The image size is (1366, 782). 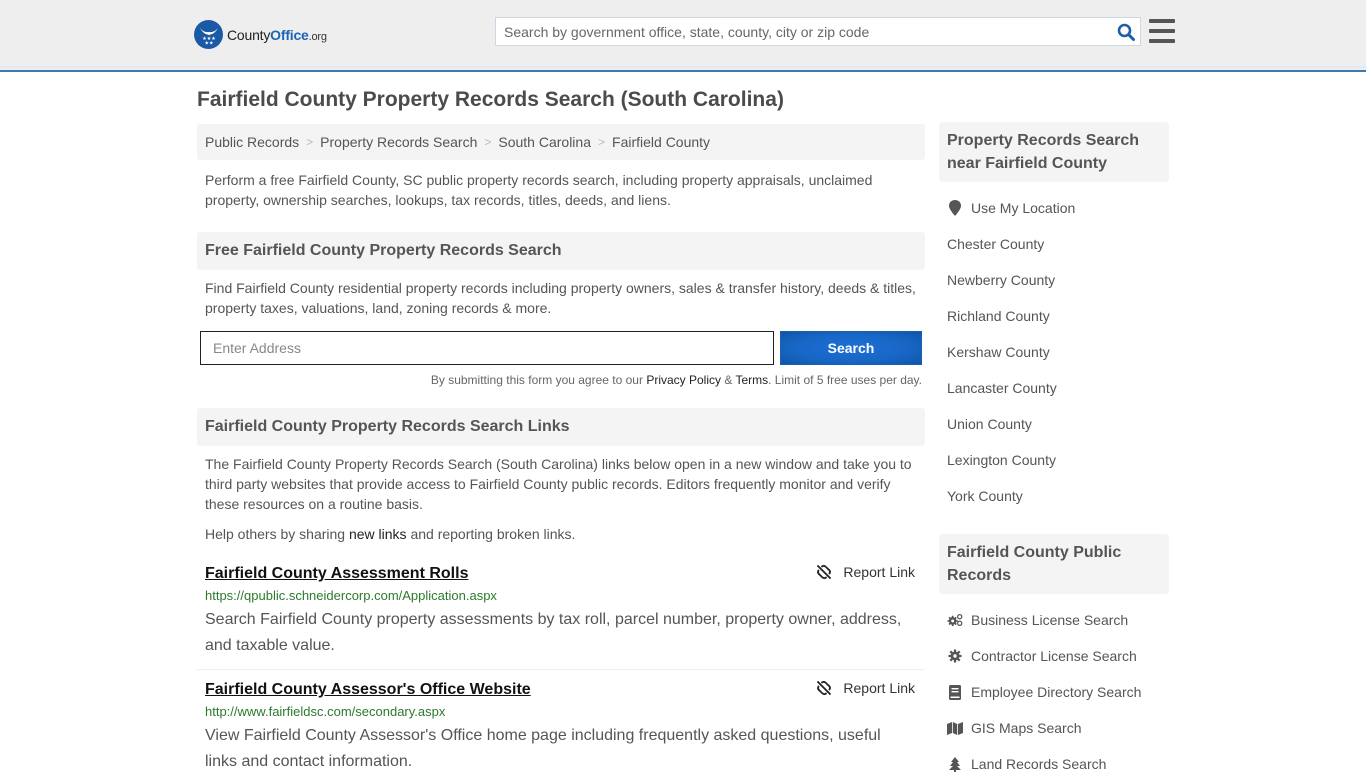 What do you see at coordinates (336, 574) in the screenshot?
I see `resource-link-title: Fairfield County Assessment Rolls` at bounding box center [336, 574].